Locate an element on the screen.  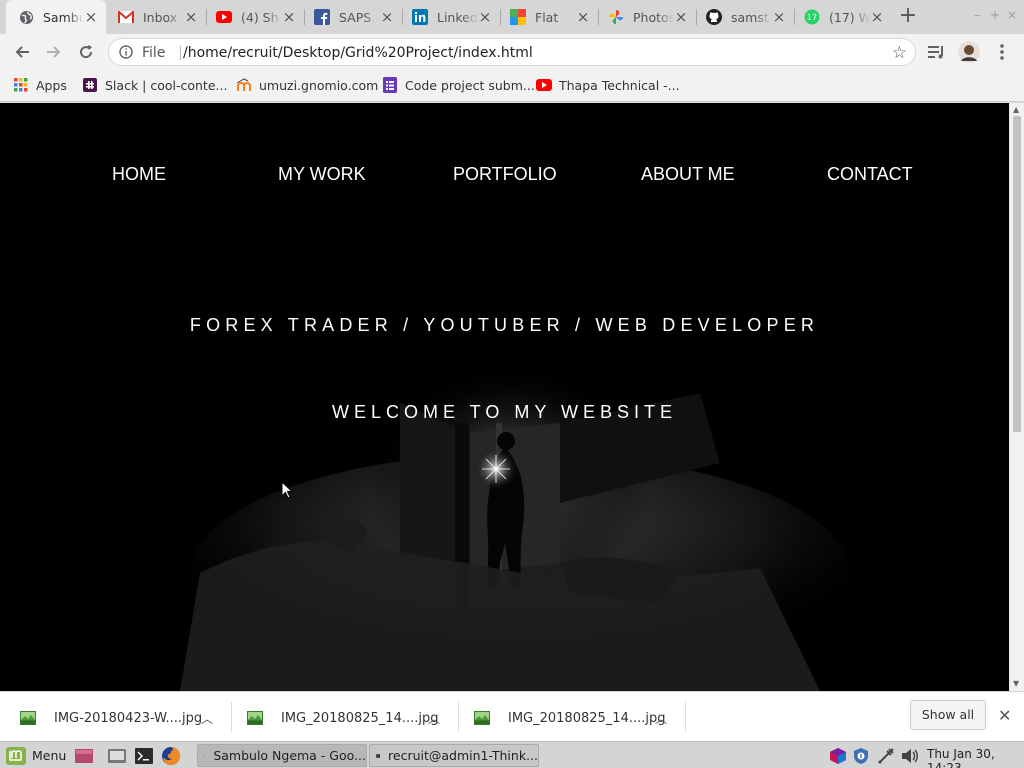
network-icon is located at coordinates (886, 756).